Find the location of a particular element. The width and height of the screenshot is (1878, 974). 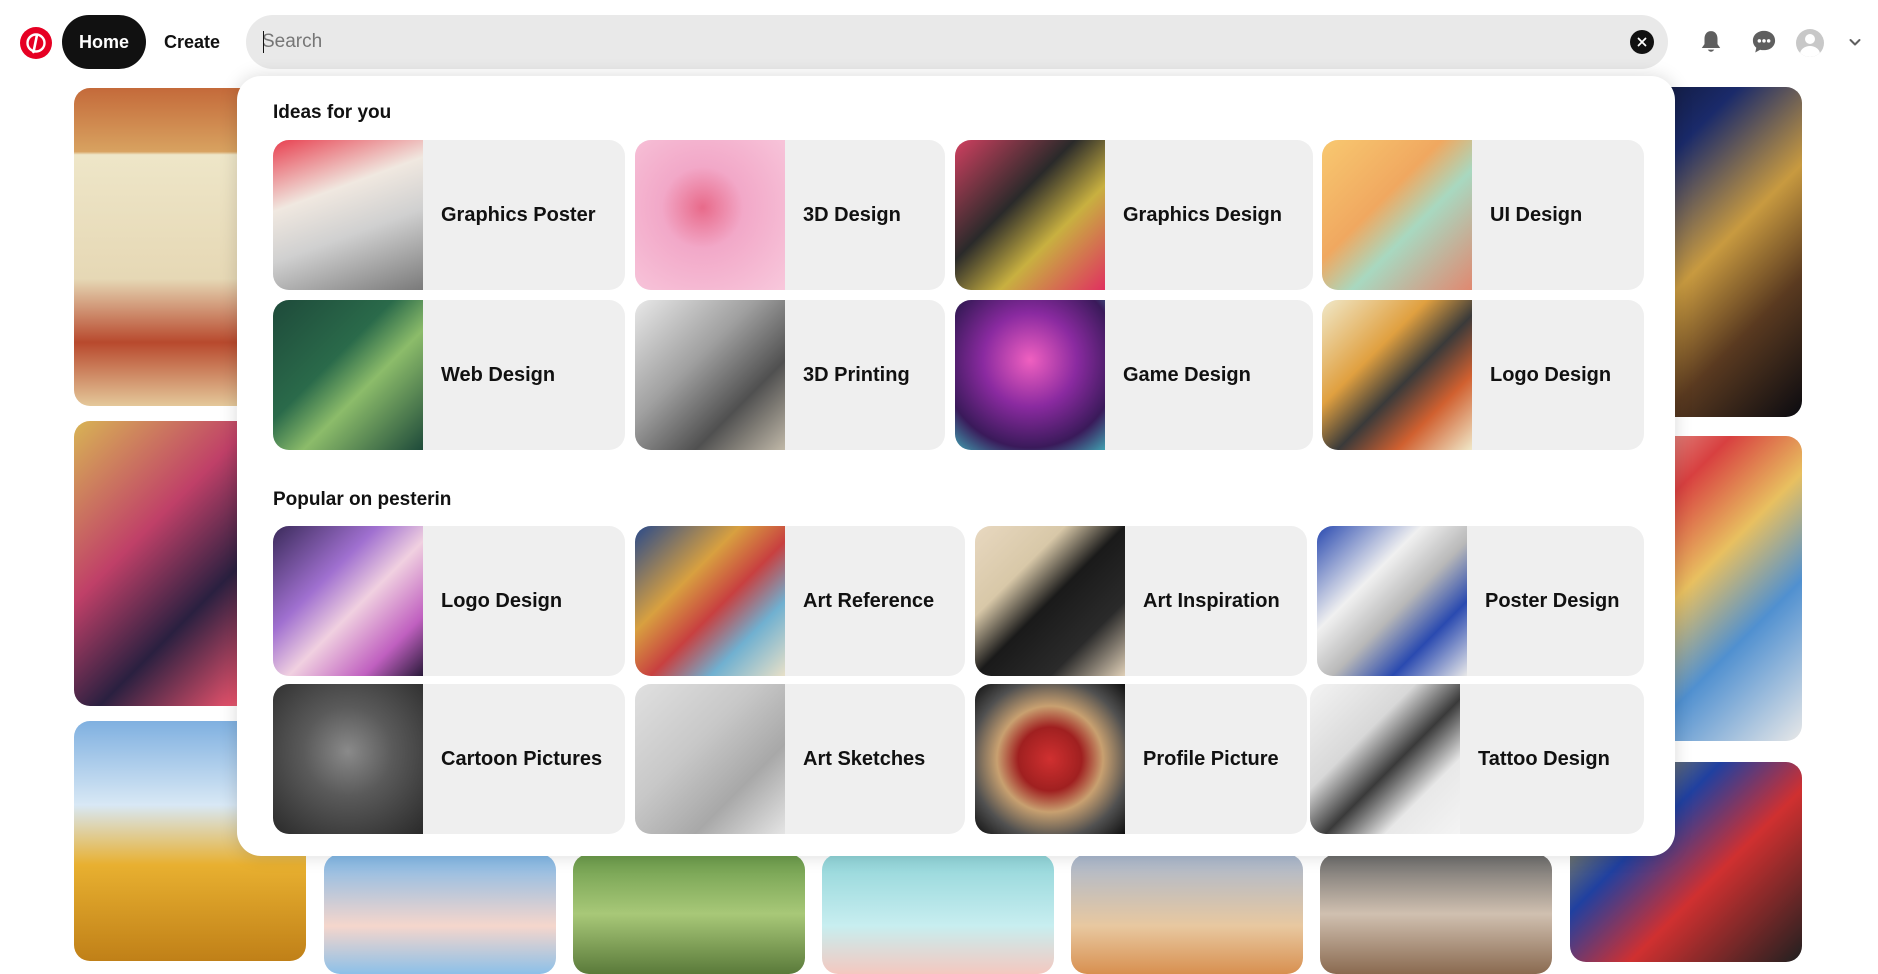

profile-picture-thumbnail is located at coordinates (1050, 759).